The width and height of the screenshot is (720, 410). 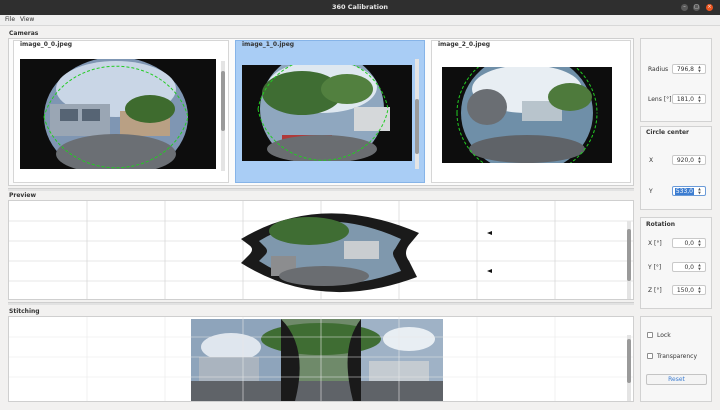 What do you see at coordinates (464, 44) in the screenshot?
I see `camera-name: image_2_0.jpeg` at bounding box center [464, 44].